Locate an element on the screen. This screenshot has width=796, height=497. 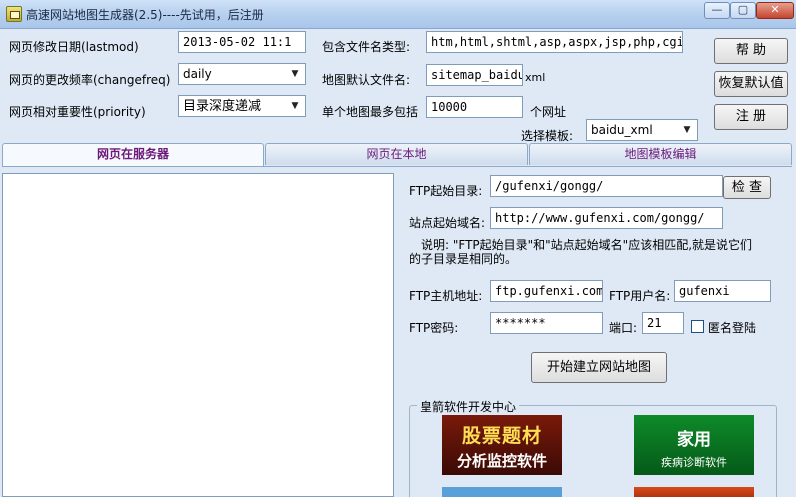
max-urls-suffix: 个网址 is located at coordinates (548, 112).